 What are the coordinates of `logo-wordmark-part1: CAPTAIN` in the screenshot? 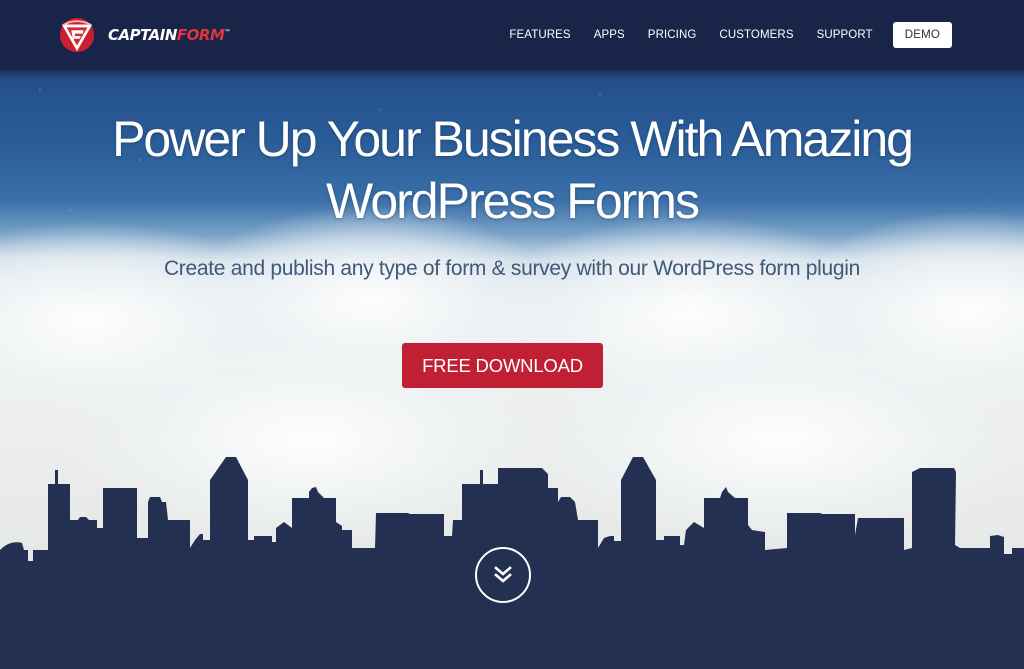 It's located at (142, 35).